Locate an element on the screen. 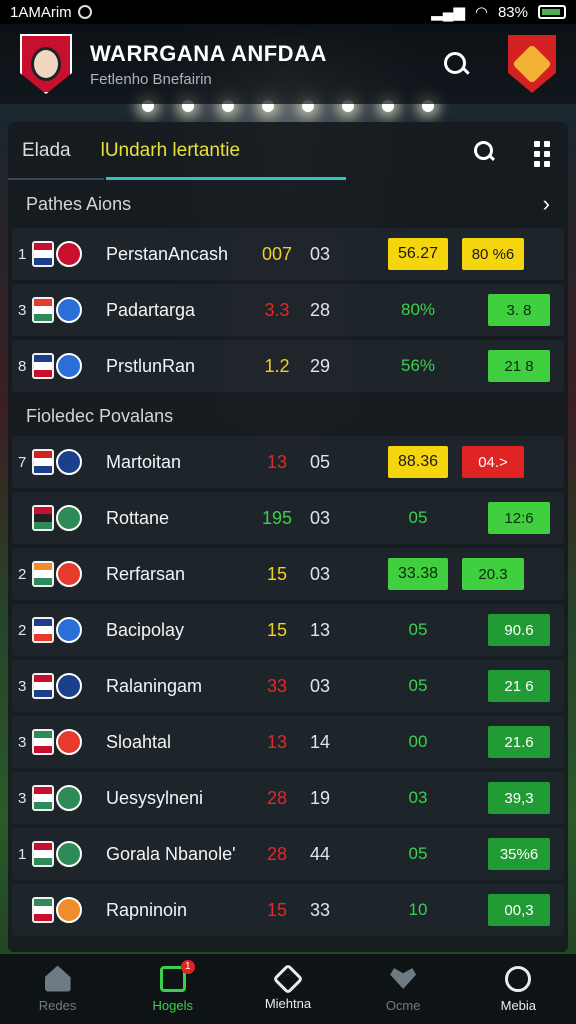 The image size is (576, 1024). odds-chip-button: 00,3 is located at coordinates (519, 910).